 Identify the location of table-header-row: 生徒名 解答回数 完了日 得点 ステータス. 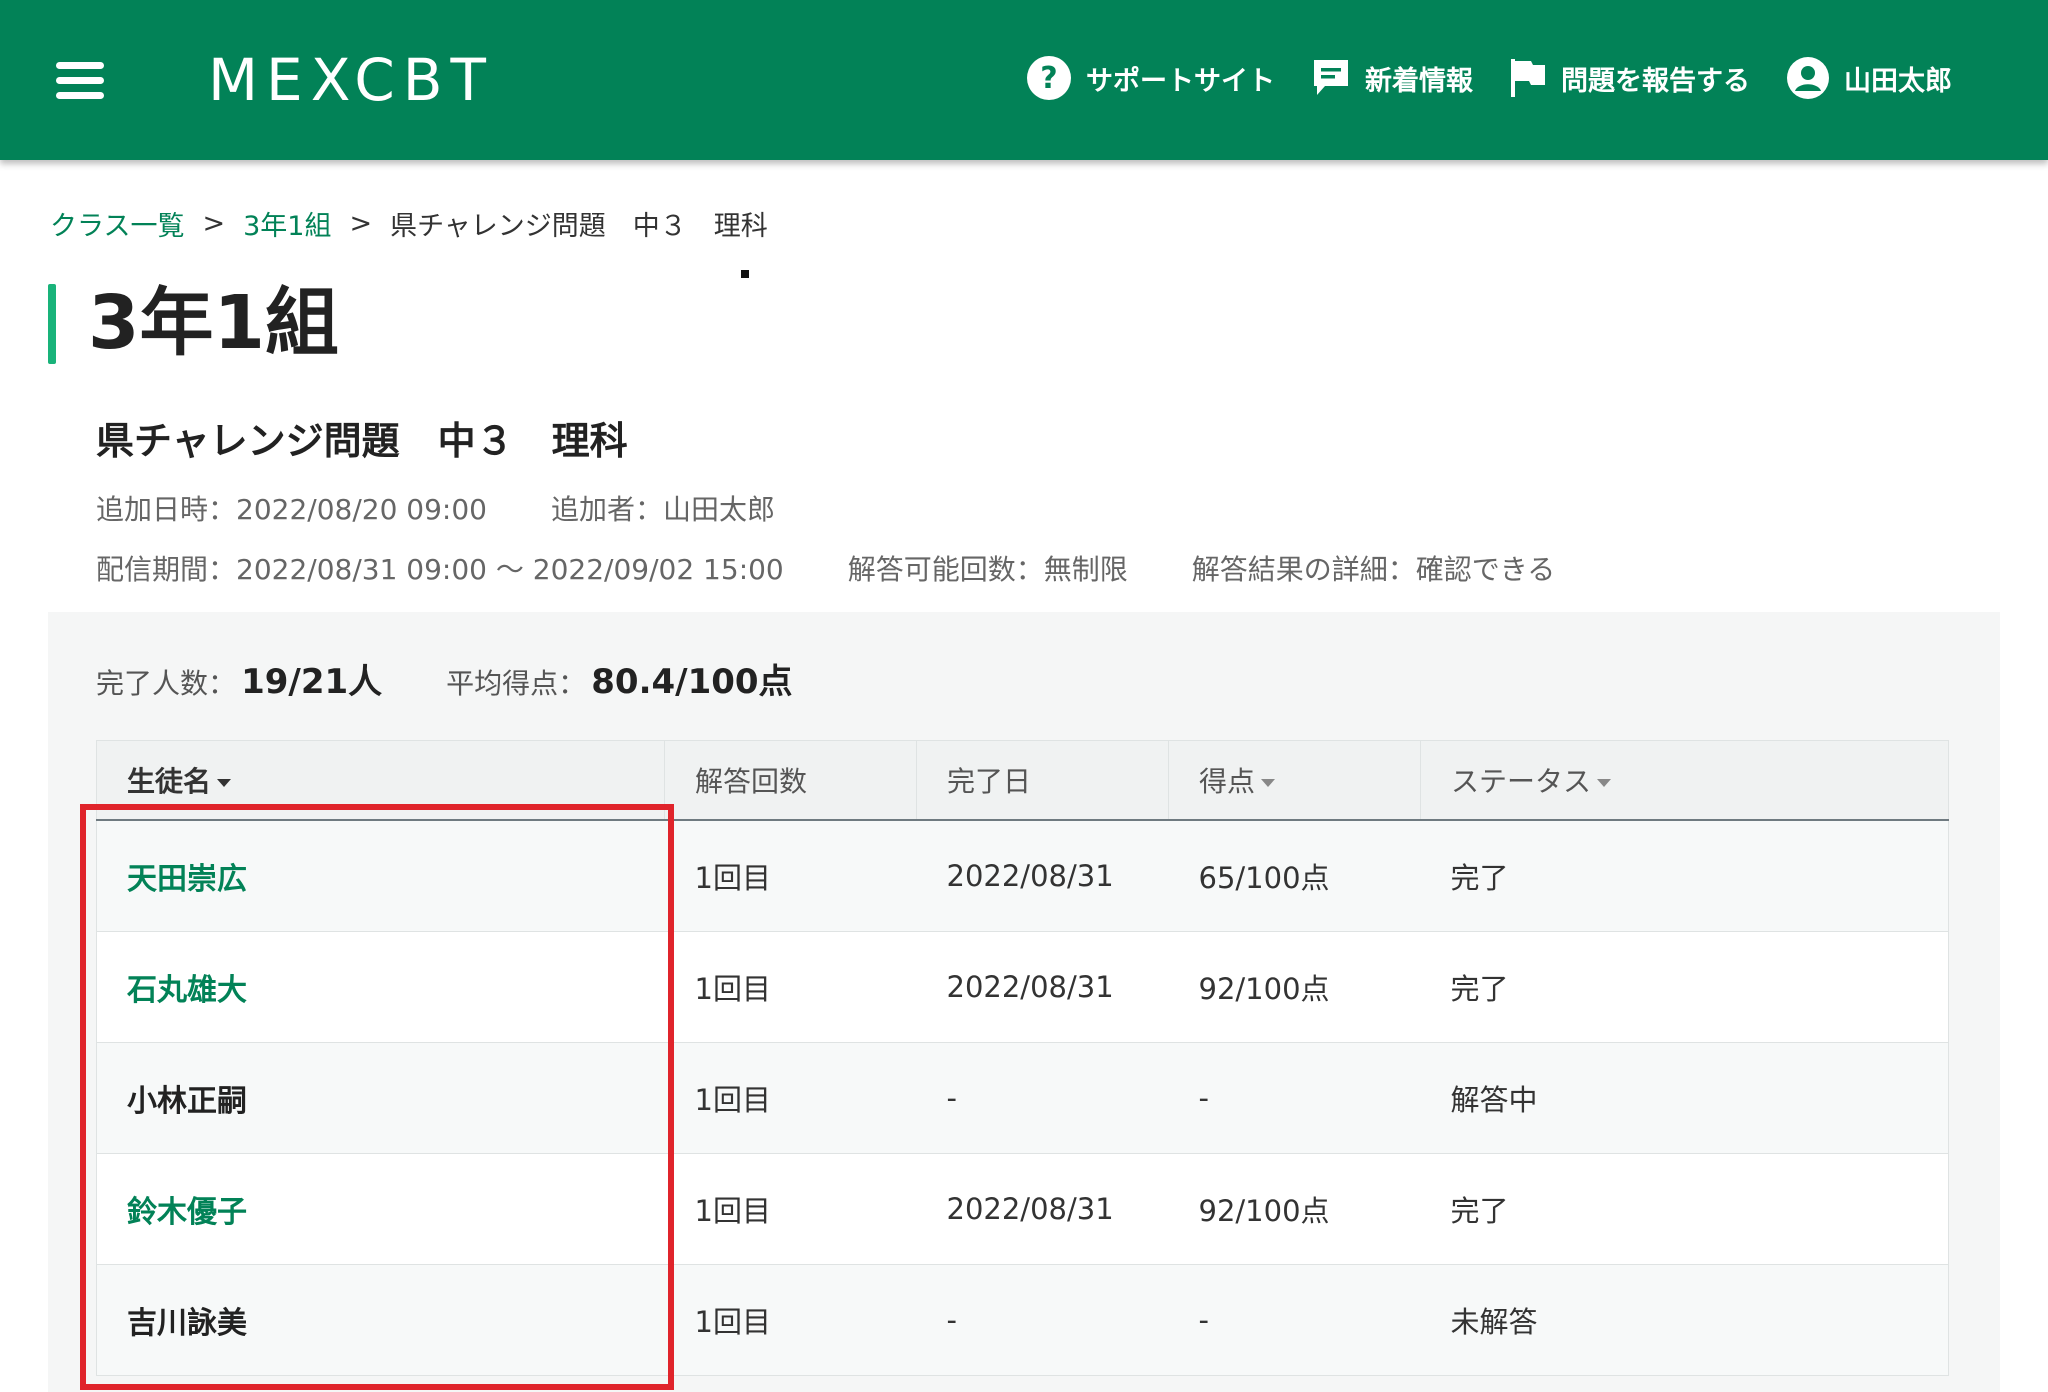
(1022, 780).